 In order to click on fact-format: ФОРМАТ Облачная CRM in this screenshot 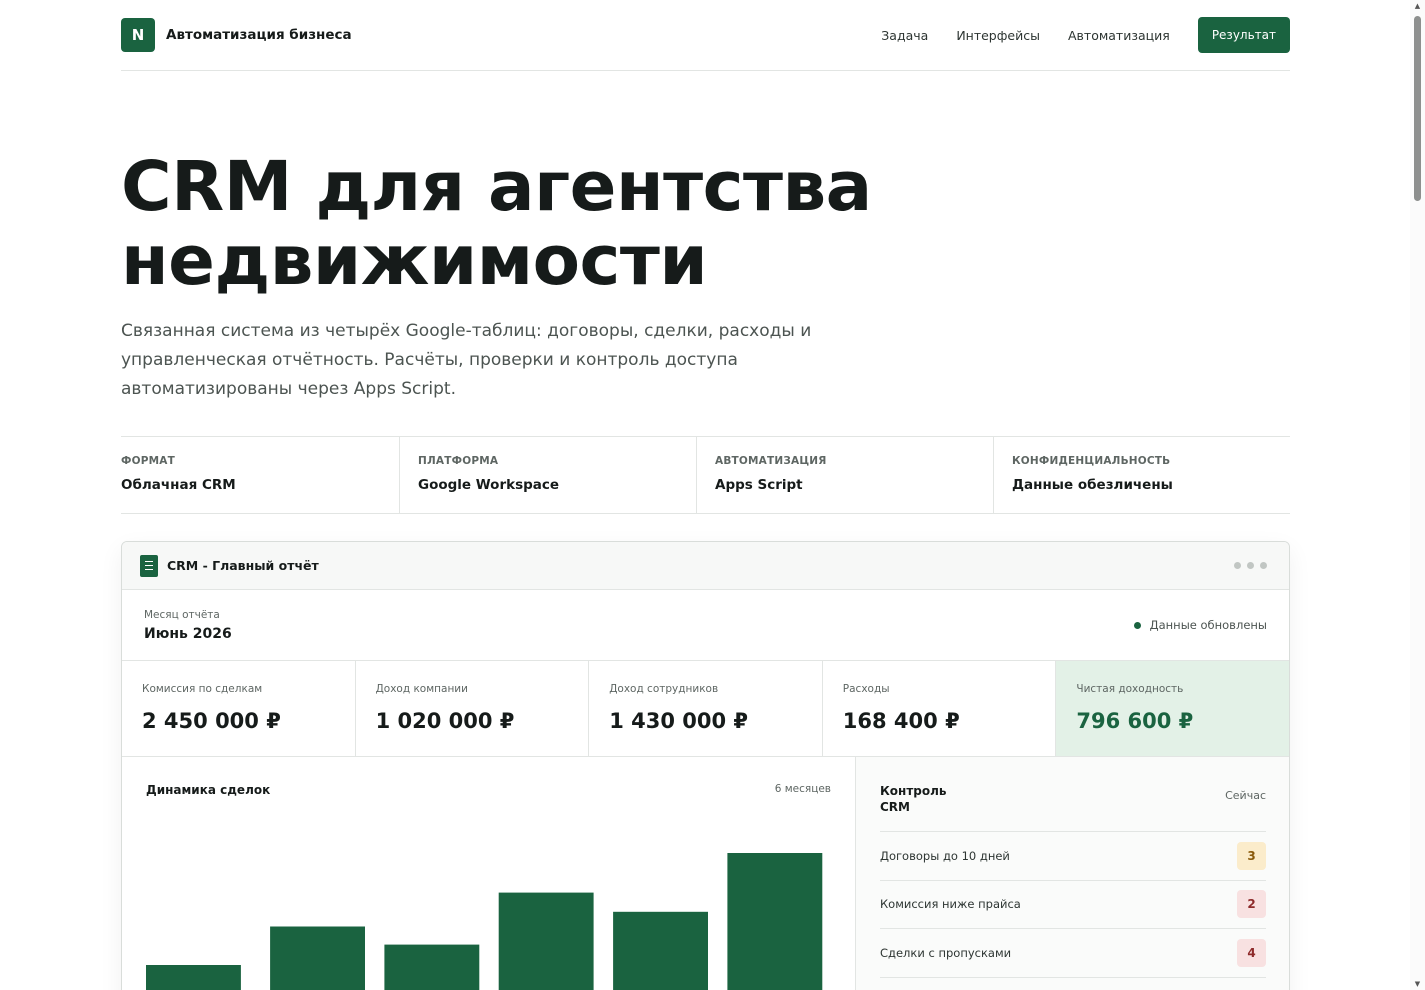, I will do `click(260, 475)`.